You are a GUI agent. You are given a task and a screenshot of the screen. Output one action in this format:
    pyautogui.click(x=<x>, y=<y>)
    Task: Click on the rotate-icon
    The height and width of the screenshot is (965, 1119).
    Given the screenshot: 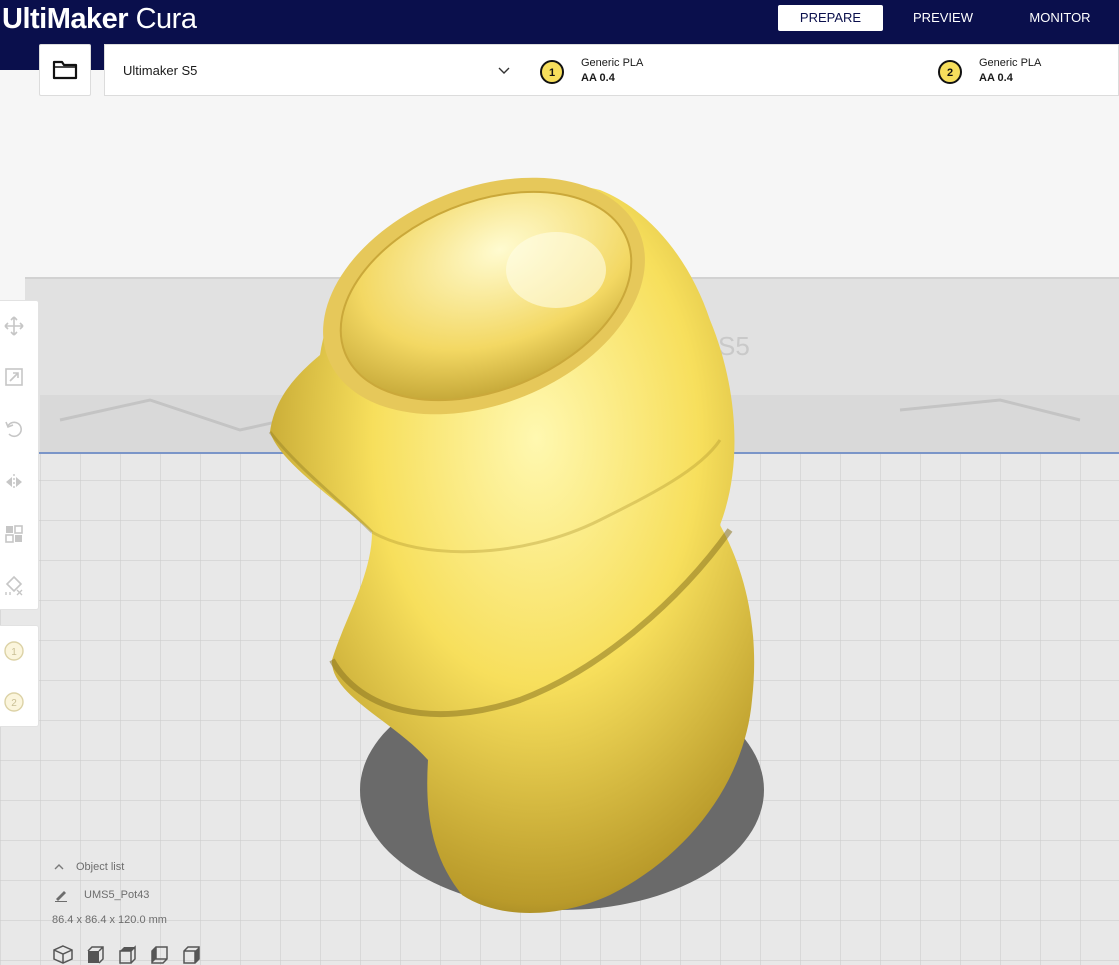 What is the action you would take?
    pyautogui.click(x=13, y=429)
    